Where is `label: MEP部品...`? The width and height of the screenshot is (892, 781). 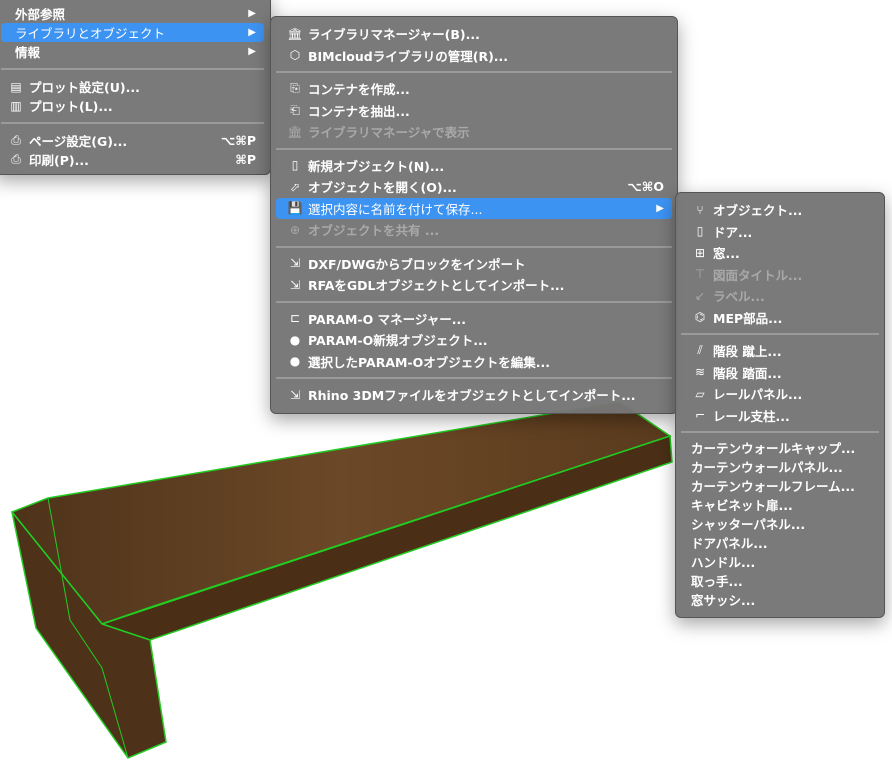 label: MEP部品... is located at coordinates (748, 318).